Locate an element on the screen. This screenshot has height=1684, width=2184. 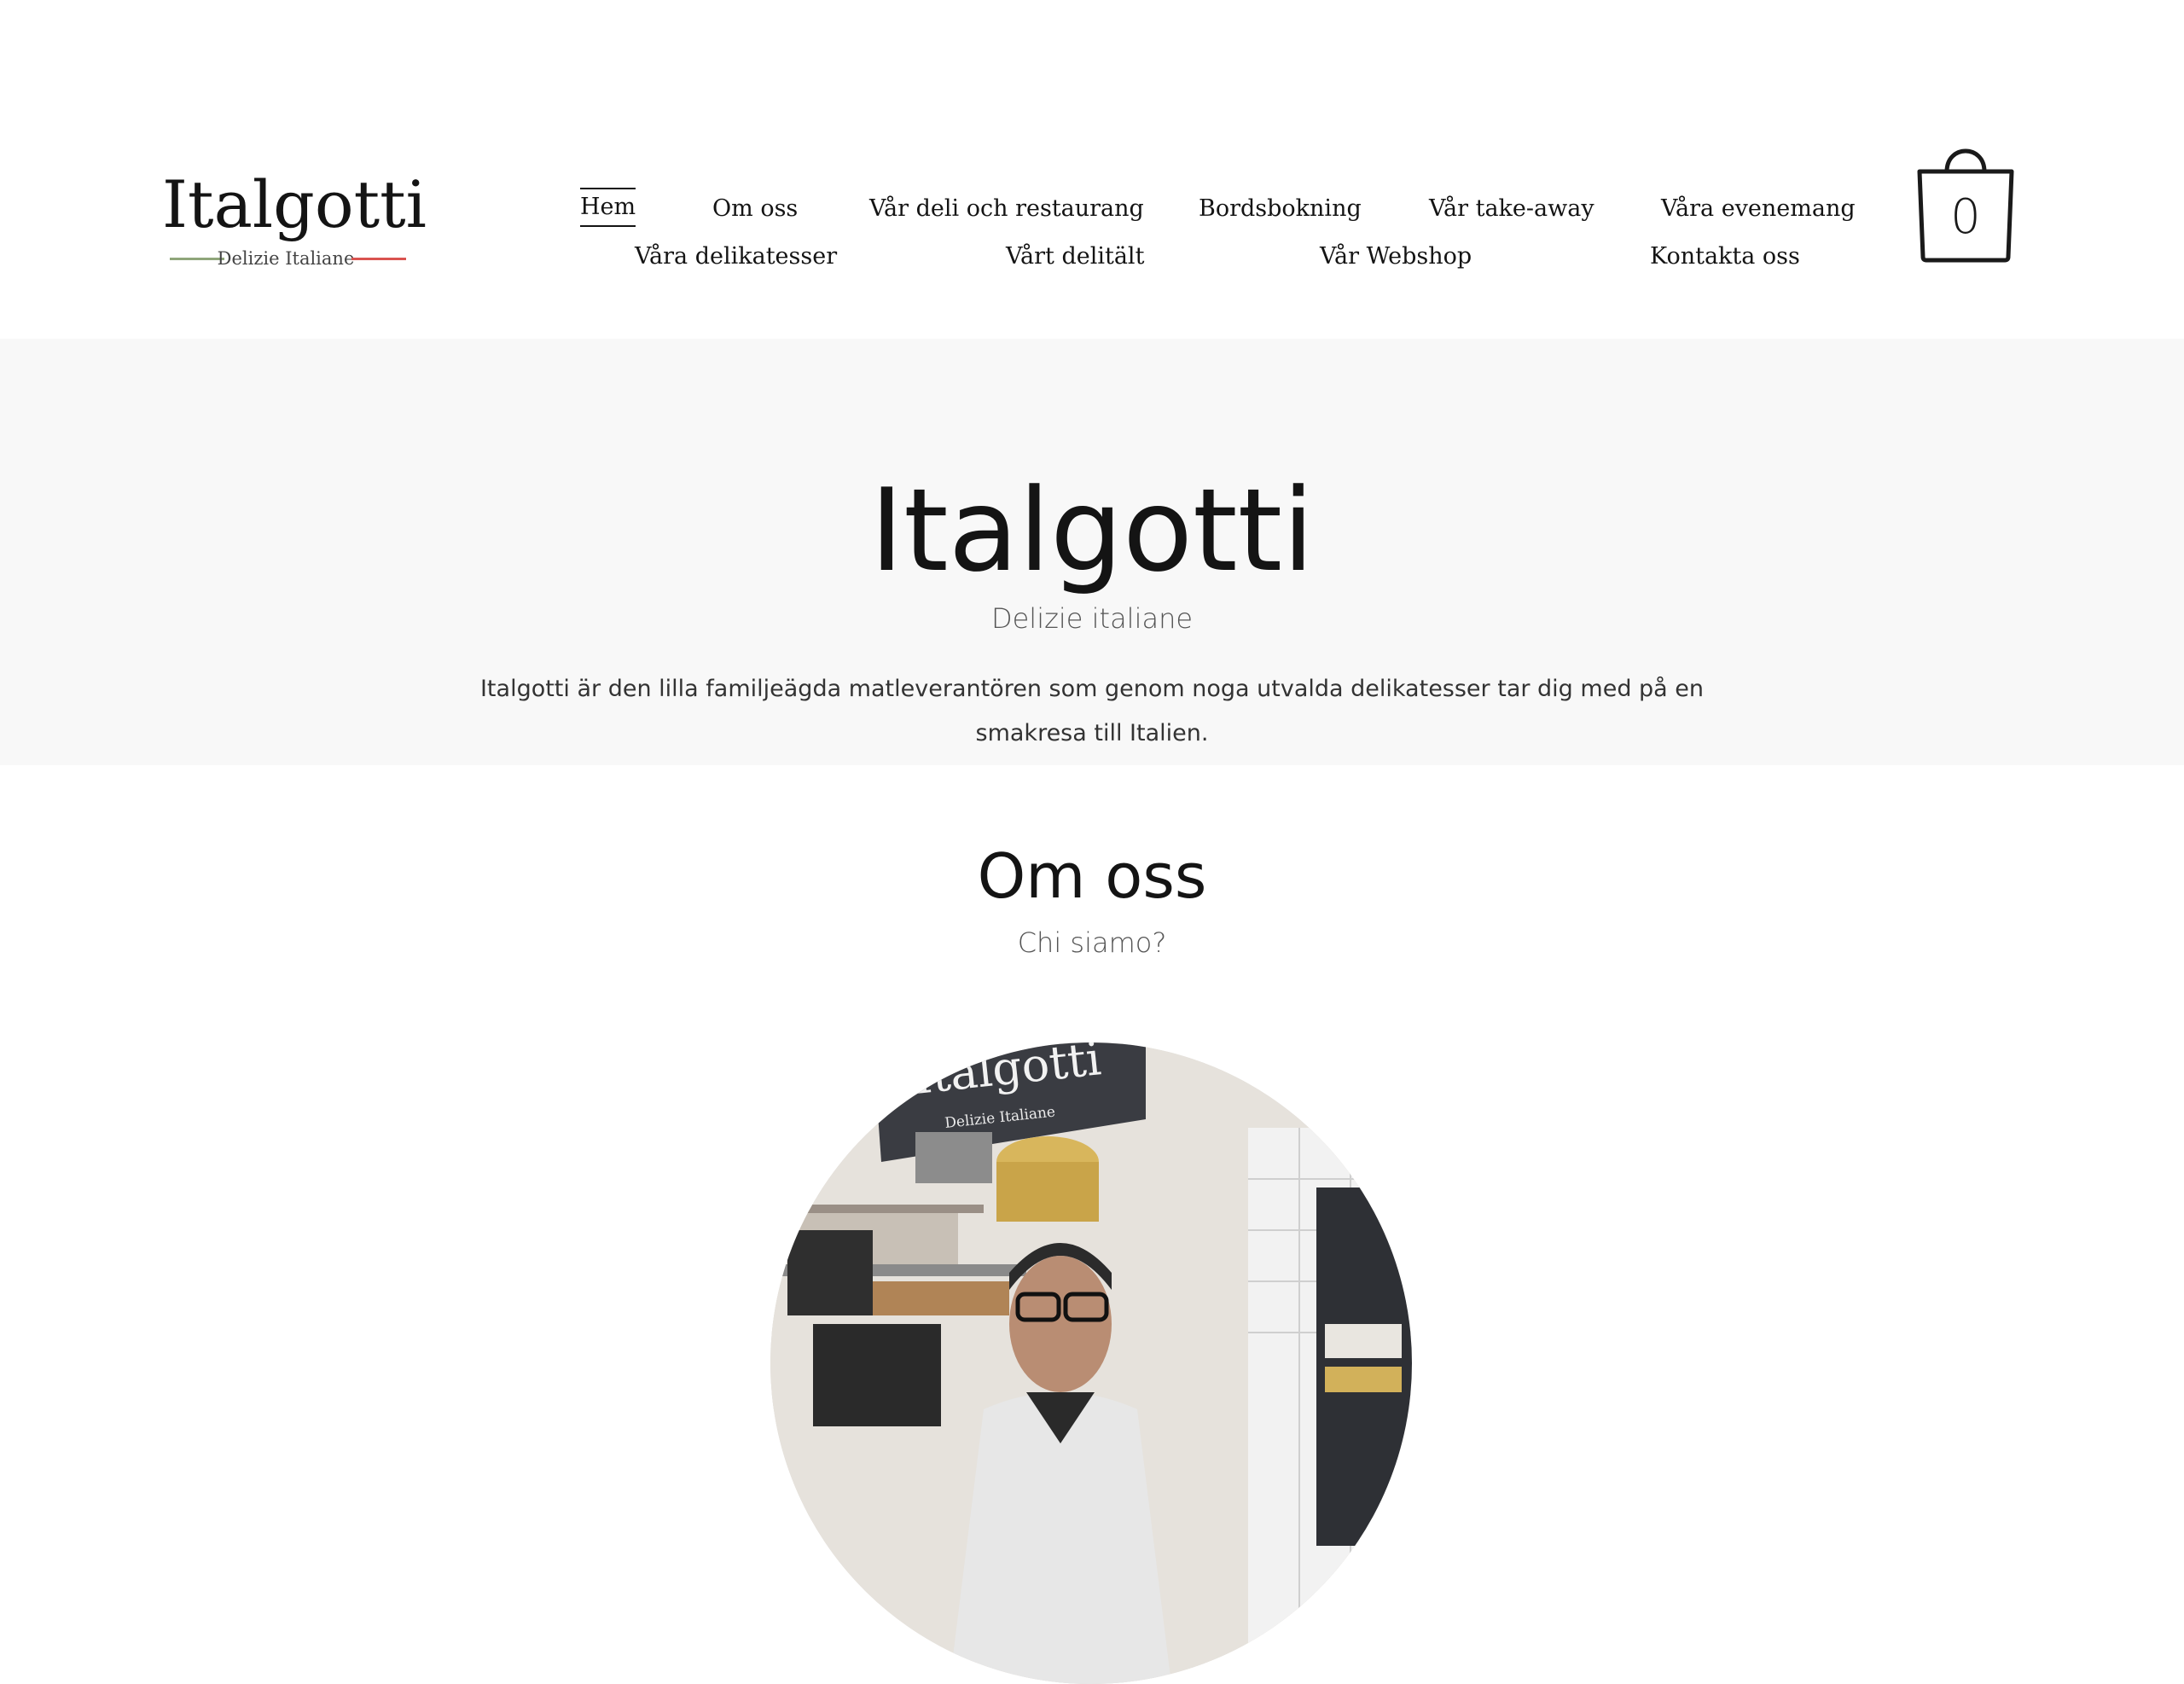
nav-item-evenemang: Våra evenemang is located at coordinates (1758, 209).